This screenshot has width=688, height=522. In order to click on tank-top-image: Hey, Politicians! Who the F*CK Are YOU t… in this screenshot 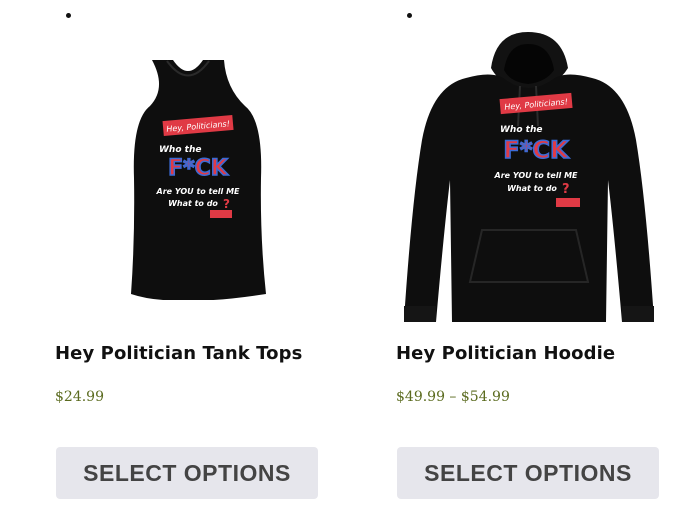, I will do `click(198, 180)`.